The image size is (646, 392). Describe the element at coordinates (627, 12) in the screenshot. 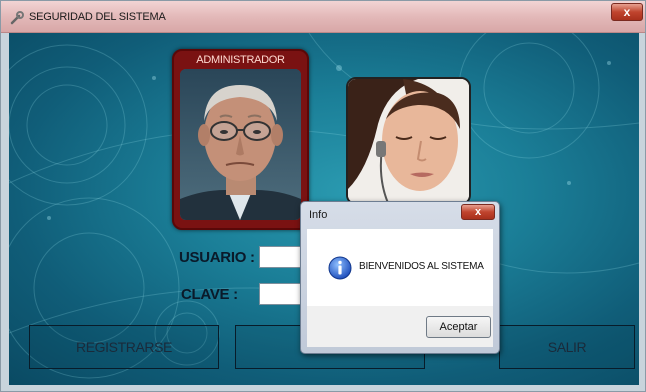

I see `close-button: x` at that location.